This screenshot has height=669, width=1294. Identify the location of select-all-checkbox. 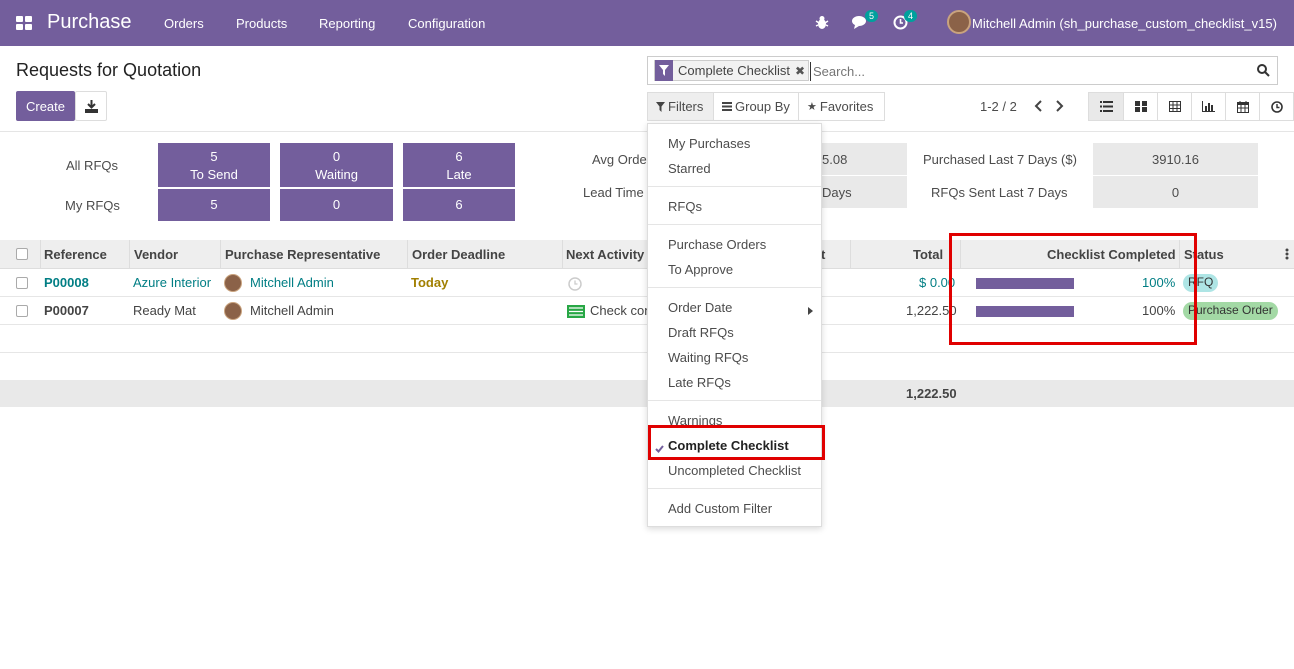
(22, 254).